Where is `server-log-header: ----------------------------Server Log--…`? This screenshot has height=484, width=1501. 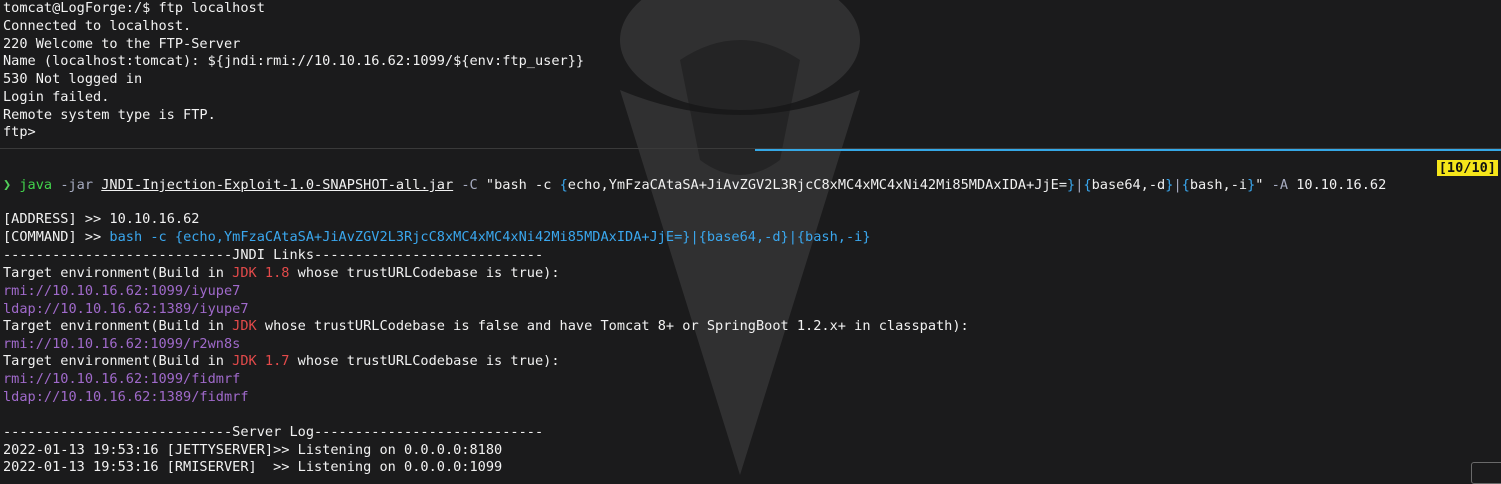
server-log-header: ----------------------------Server Log--… is located at coordinates (273, 432).